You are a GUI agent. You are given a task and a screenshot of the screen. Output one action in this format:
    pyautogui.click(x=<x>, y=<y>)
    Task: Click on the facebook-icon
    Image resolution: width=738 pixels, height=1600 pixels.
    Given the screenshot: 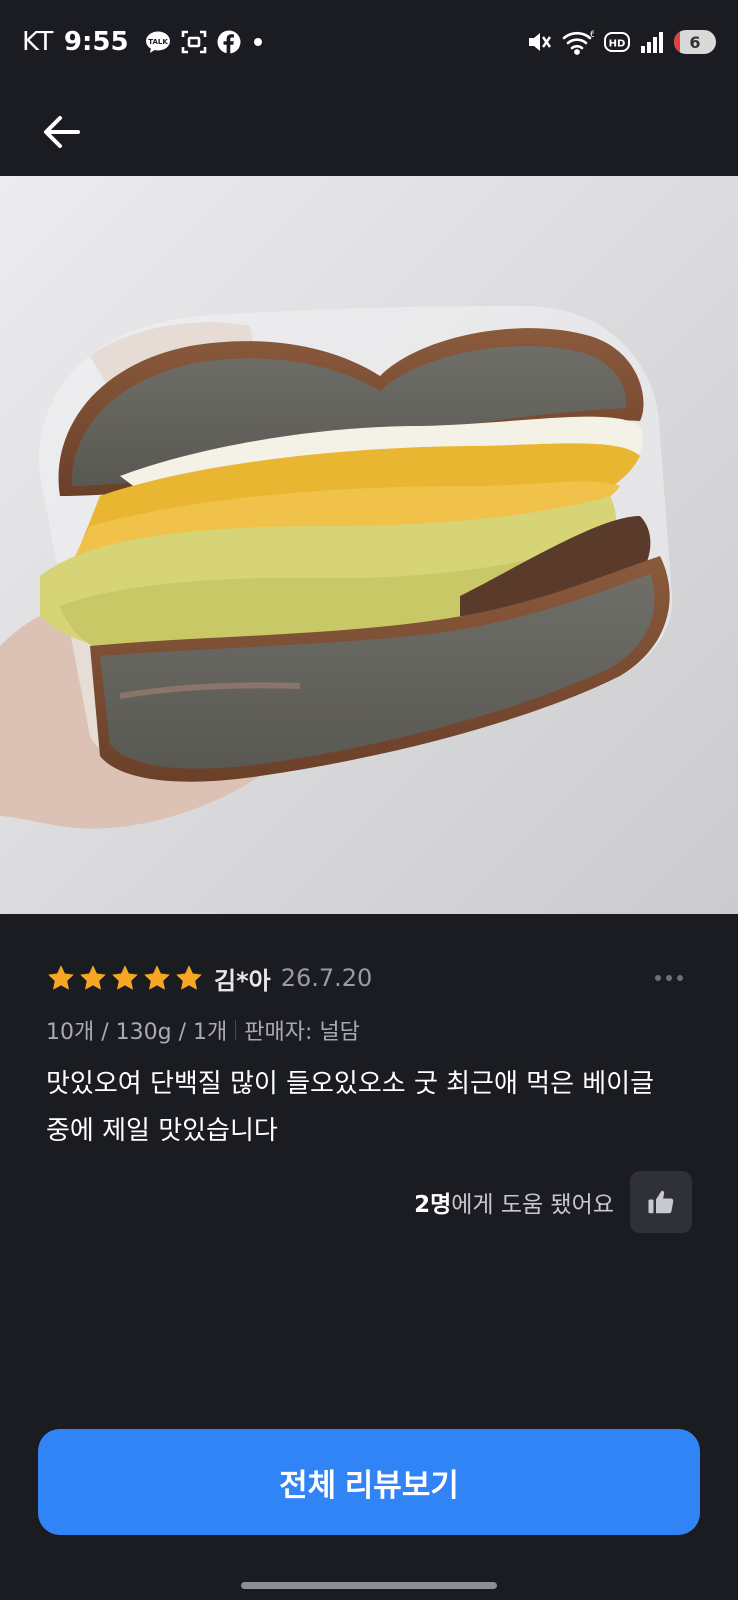 What is the action you would take?
    pyautogui.click(x=229, y=42)
    